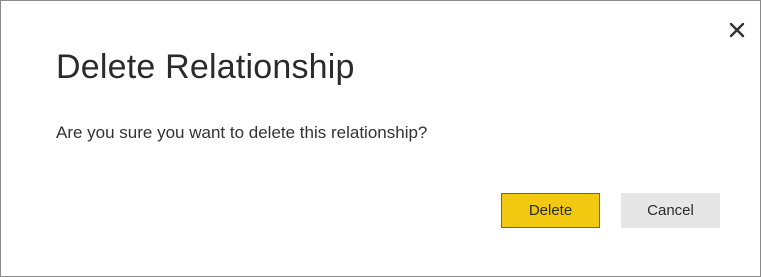 The height and width of the screenshot is (277, 761). Describe the element at coordinates (550, 210) in the screenshot. I see `delete-button: Delete` at that location.